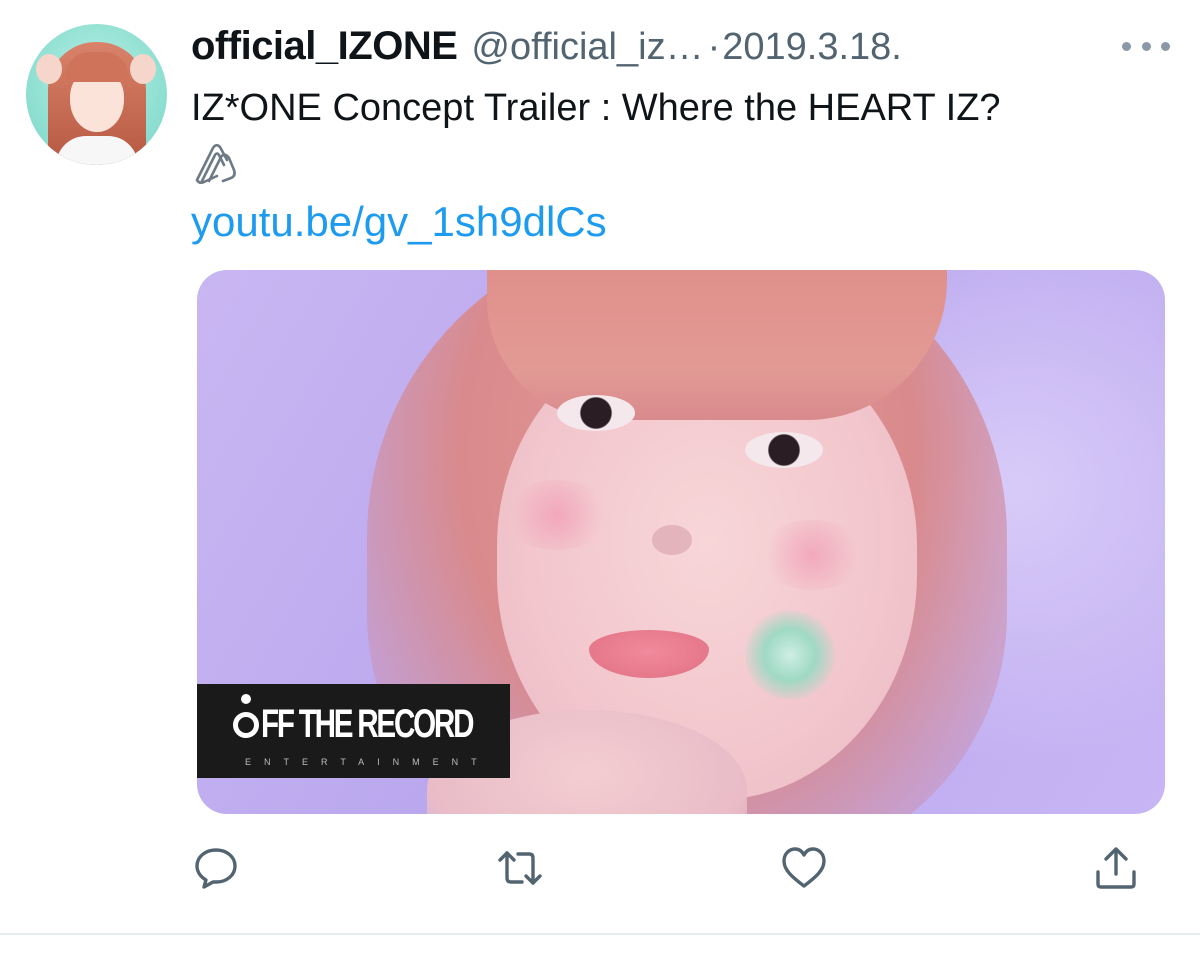  I want to click on tweet-link: youtu.be/gv_1sh9dlCs, so click(399, 222).